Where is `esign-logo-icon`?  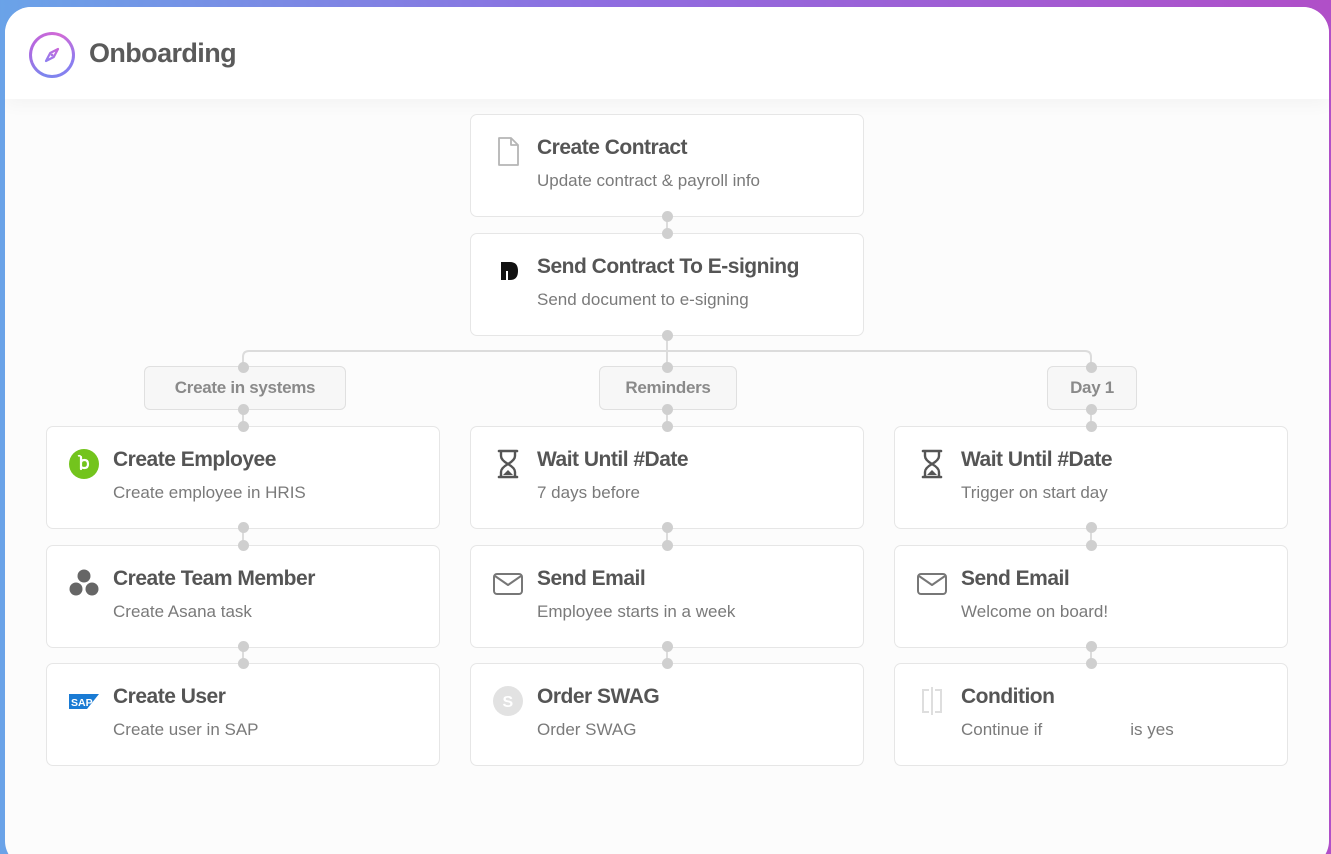
esign-logo-icon is located at coordinates (508, 271).